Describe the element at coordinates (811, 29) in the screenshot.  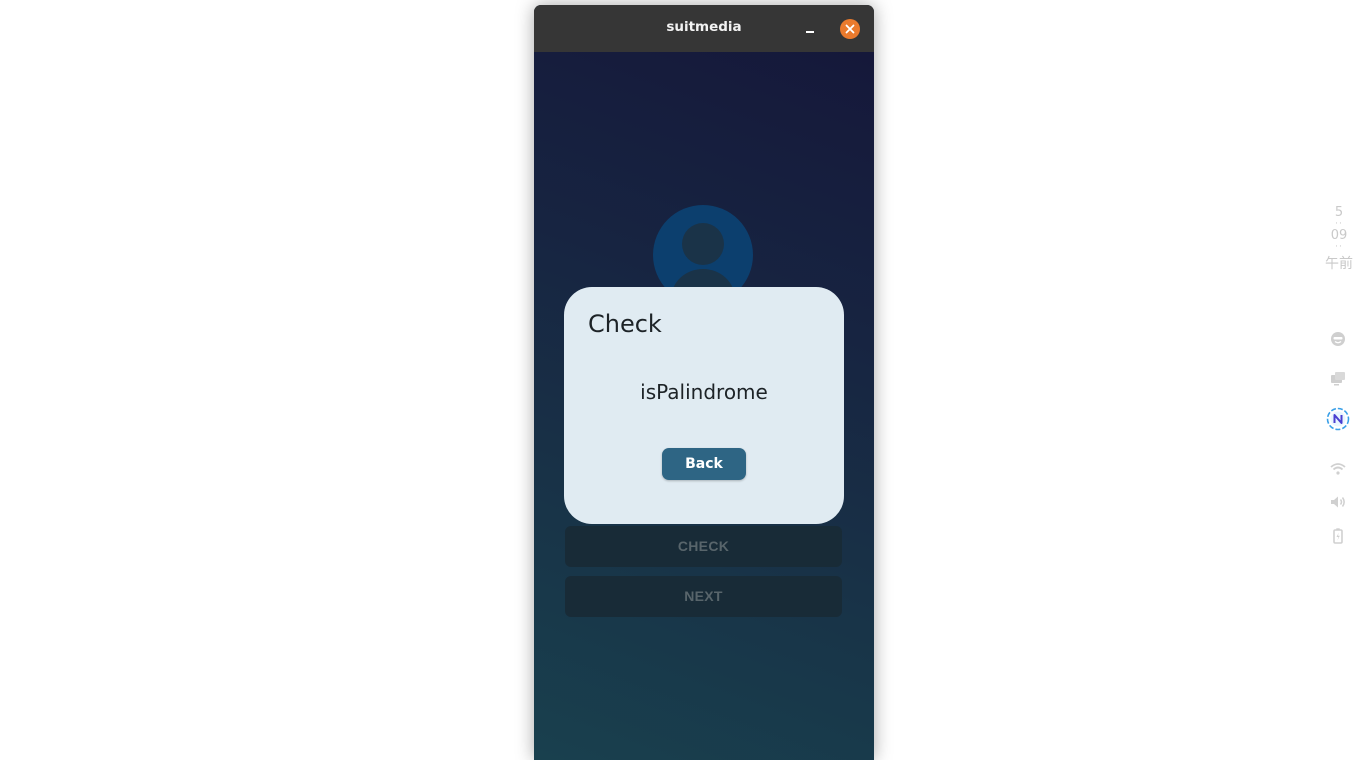
I see `minimize-button` at that location.